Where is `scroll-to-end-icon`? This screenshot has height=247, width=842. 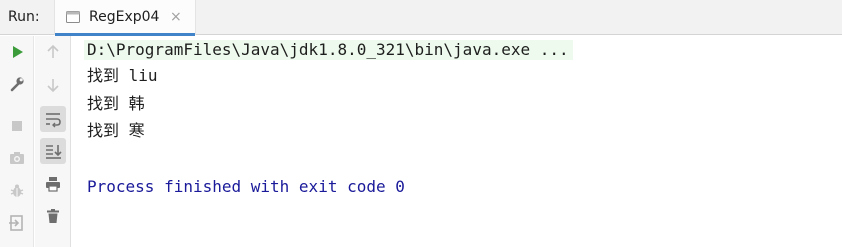
scroll-to-end-icon is located at coordinates (53, 151).